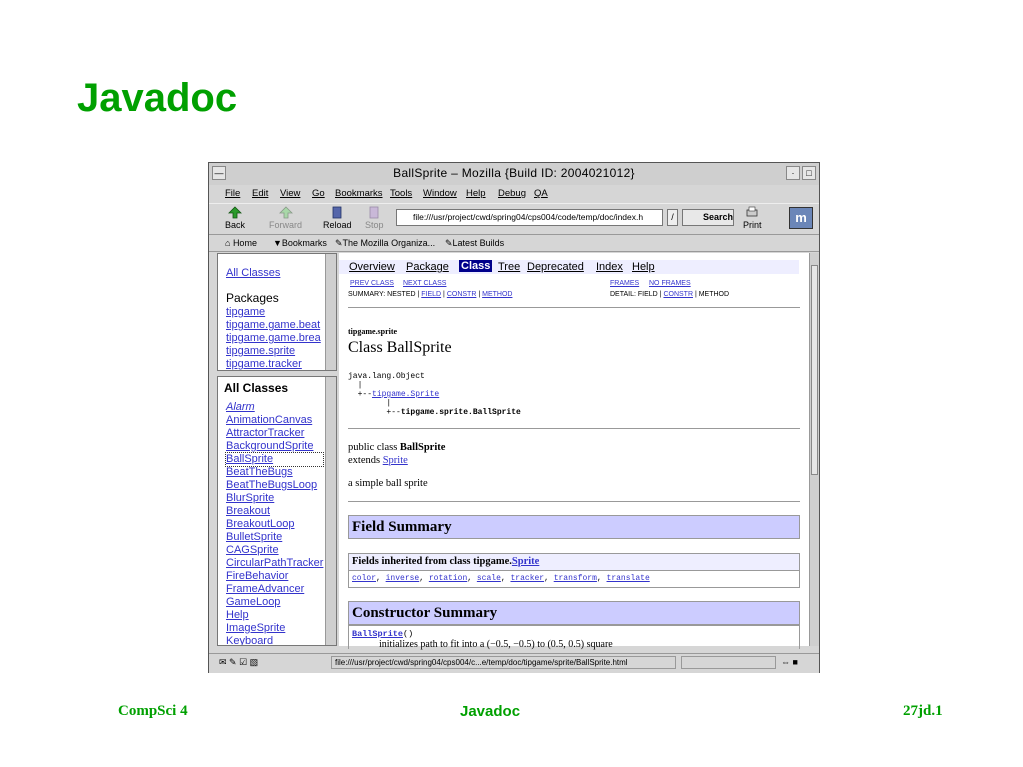 This screenshot has width=1023, height=767. Describe the element at coordinates (364, 578) in the screenshot. I see `field-link: color` at that location.